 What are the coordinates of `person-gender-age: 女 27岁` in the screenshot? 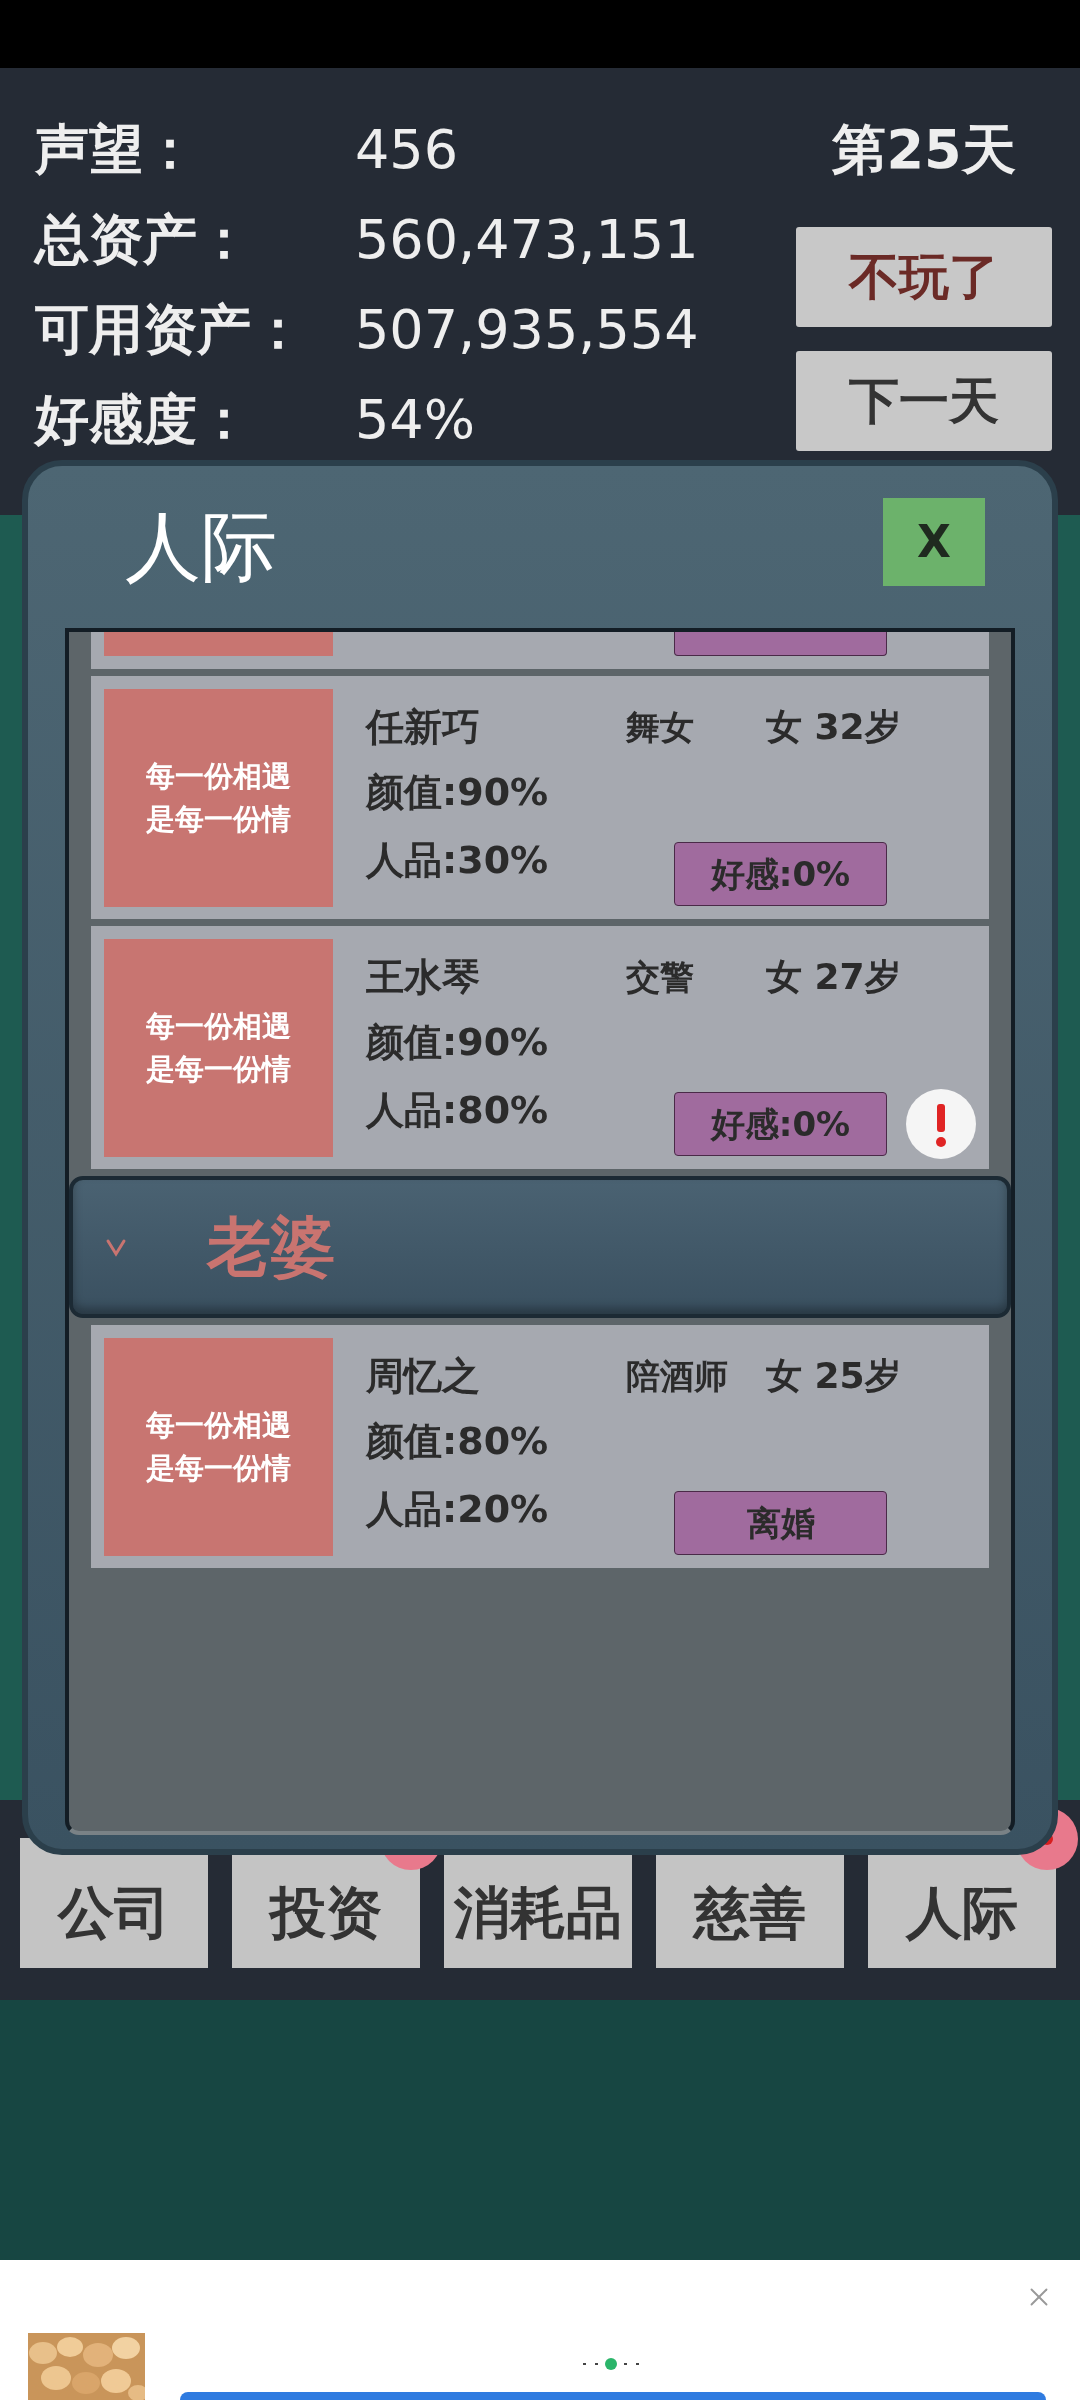 It's located at (833, 977).